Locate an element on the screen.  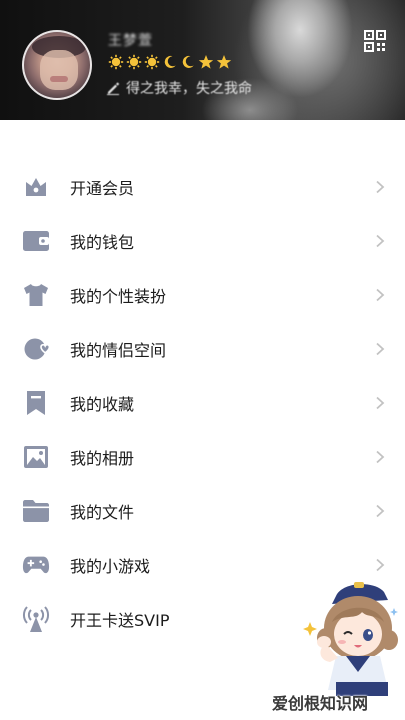
menu-item-label: 我的文件 is located at coordinates (102, 512).